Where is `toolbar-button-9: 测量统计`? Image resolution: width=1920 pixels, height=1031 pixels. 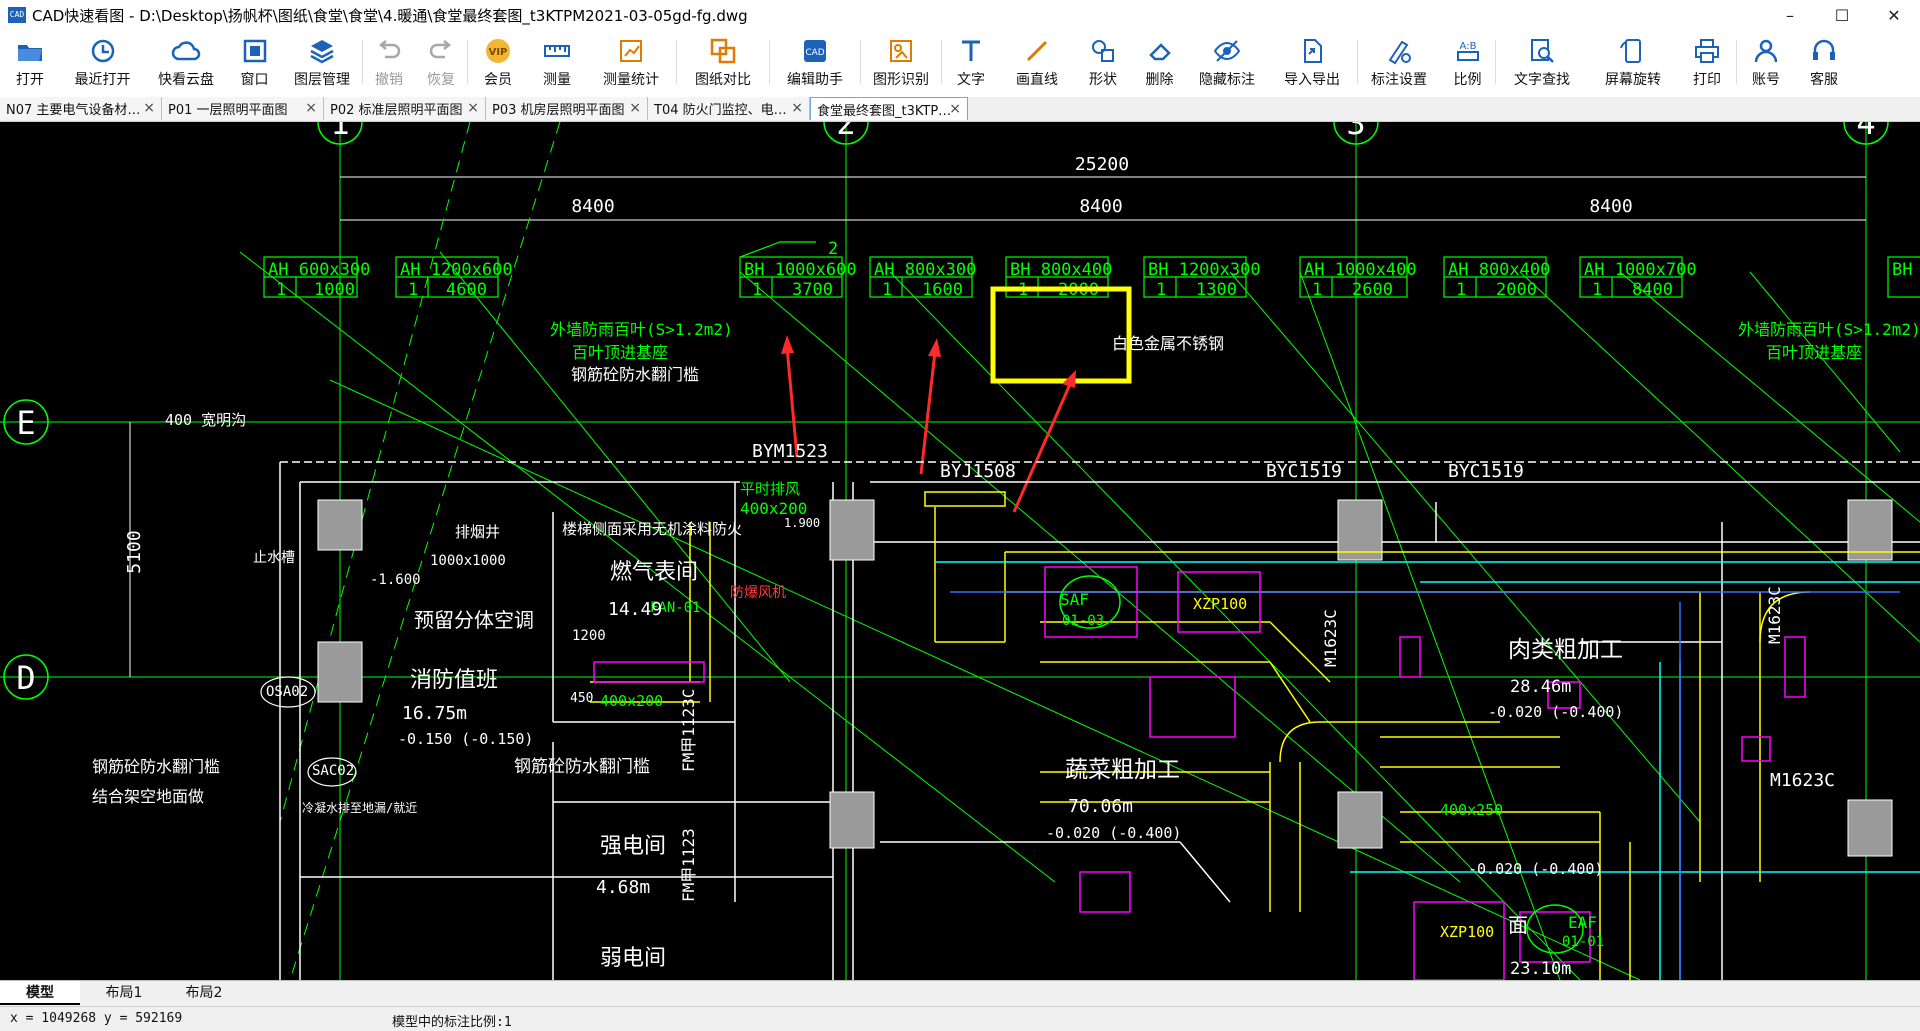 toolbar-button-9: 测量统计 is located at coordinates (631, 62).